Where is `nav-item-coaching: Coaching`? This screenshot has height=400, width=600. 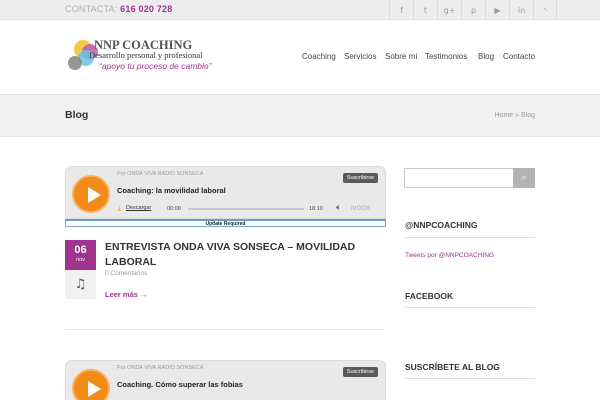 nav-item-coaching: Coaching is located at coordinates (319, 56).